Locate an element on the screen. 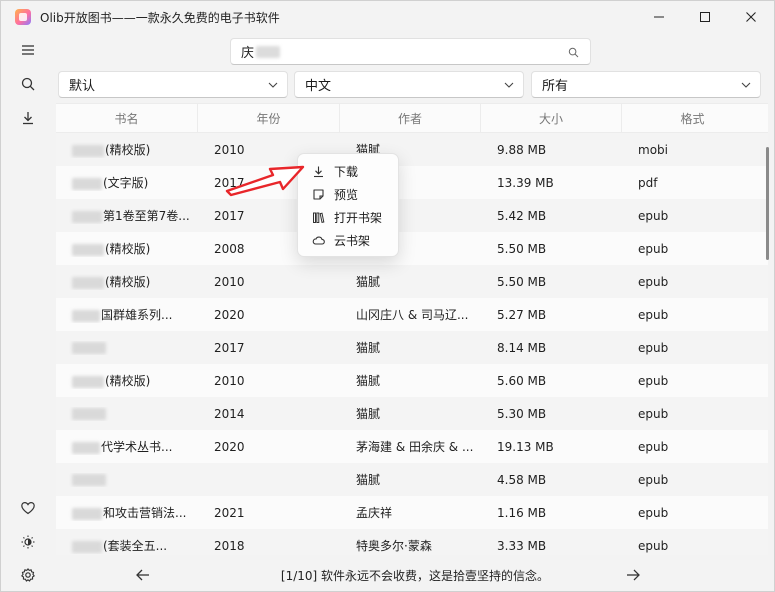 The image size is (775, 592). search-icon is located at coordinates (28, 84).